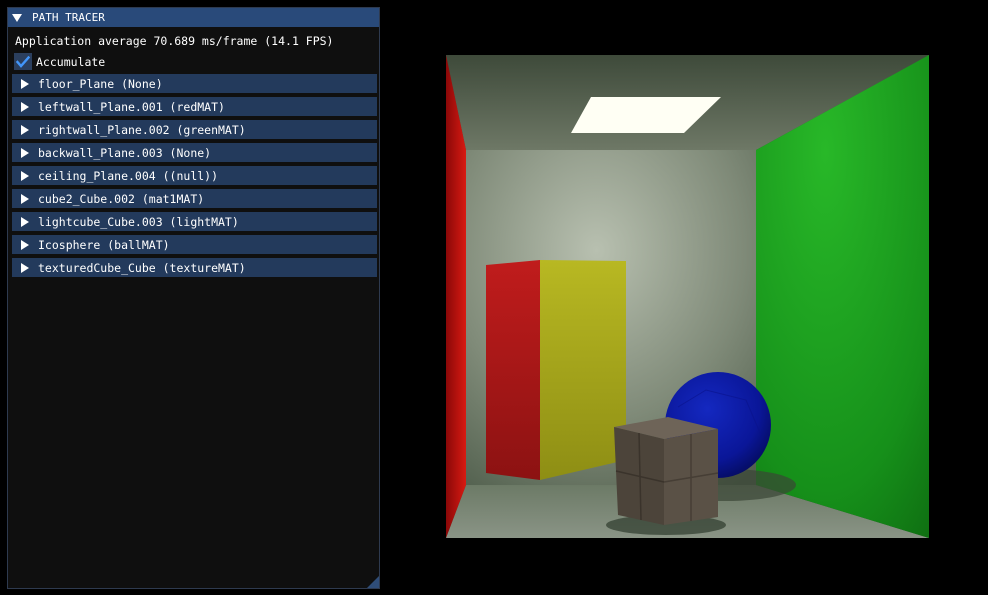  I want to click on tree-node-label: floor_Plane (None), so click(100, 83).